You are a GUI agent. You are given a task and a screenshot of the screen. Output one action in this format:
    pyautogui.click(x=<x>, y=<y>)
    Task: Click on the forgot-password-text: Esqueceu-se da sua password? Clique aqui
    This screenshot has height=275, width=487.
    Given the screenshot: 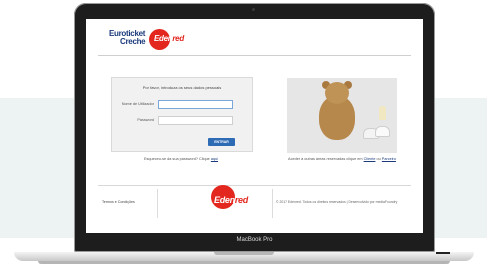 What is the action you would take?
    pyautogui.click(x=181, y=159)
    